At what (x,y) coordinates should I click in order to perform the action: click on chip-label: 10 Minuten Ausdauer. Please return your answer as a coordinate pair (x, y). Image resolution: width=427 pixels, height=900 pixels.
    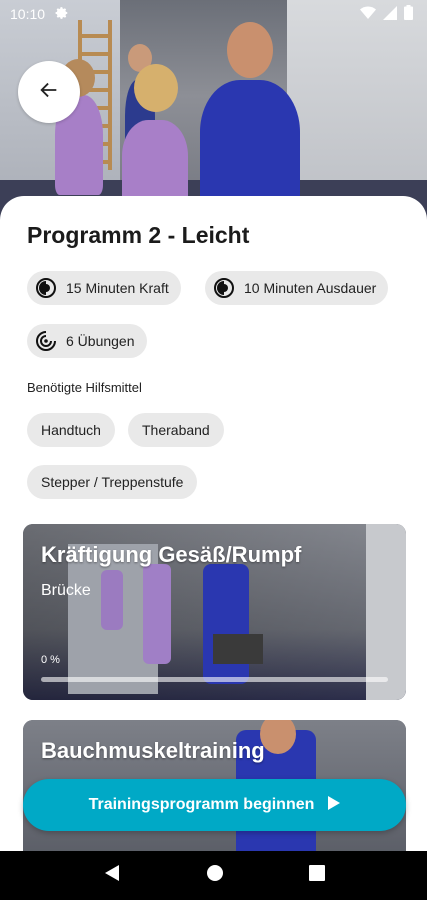
    Looking at the image, I should click on (310, 288).